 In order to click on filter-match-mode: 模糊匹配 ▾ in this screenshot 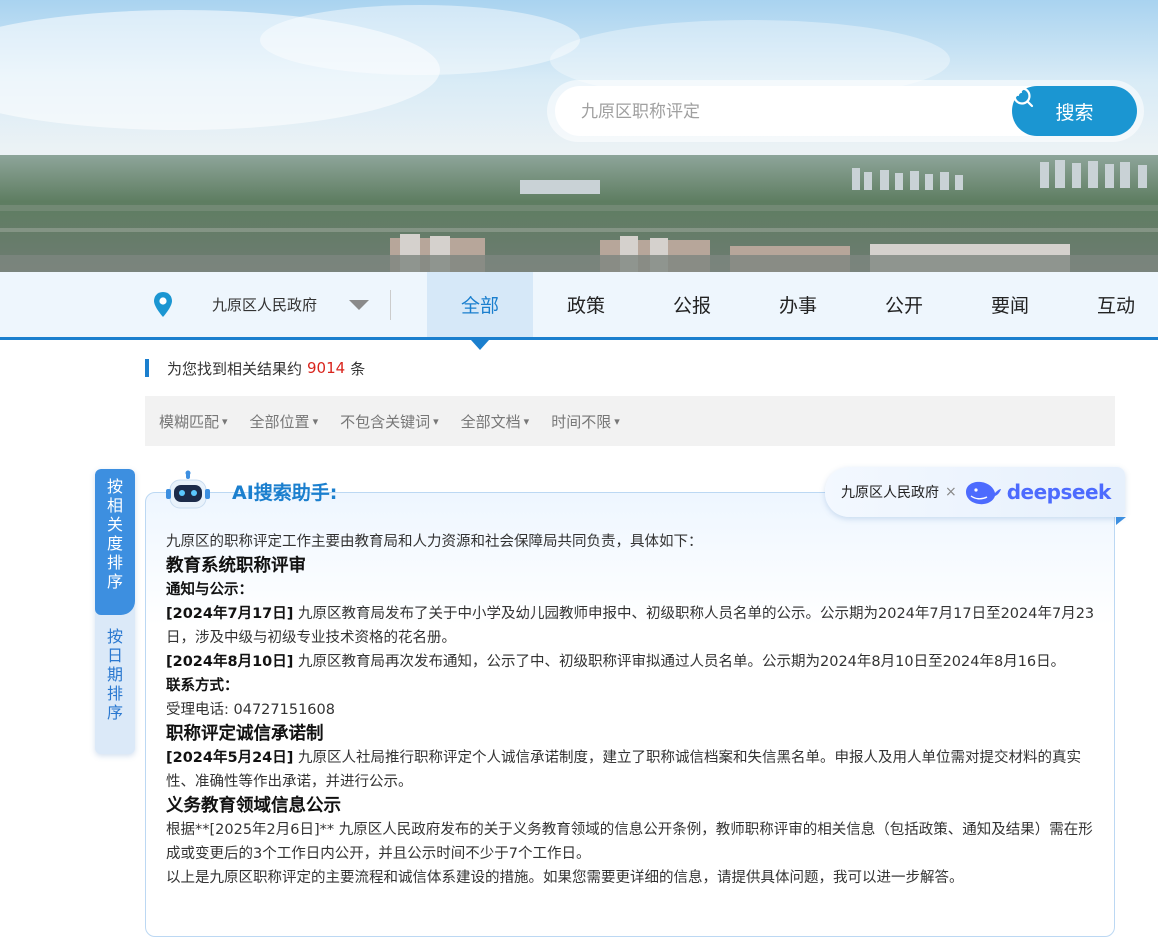, I will do `click(193, 421)`.